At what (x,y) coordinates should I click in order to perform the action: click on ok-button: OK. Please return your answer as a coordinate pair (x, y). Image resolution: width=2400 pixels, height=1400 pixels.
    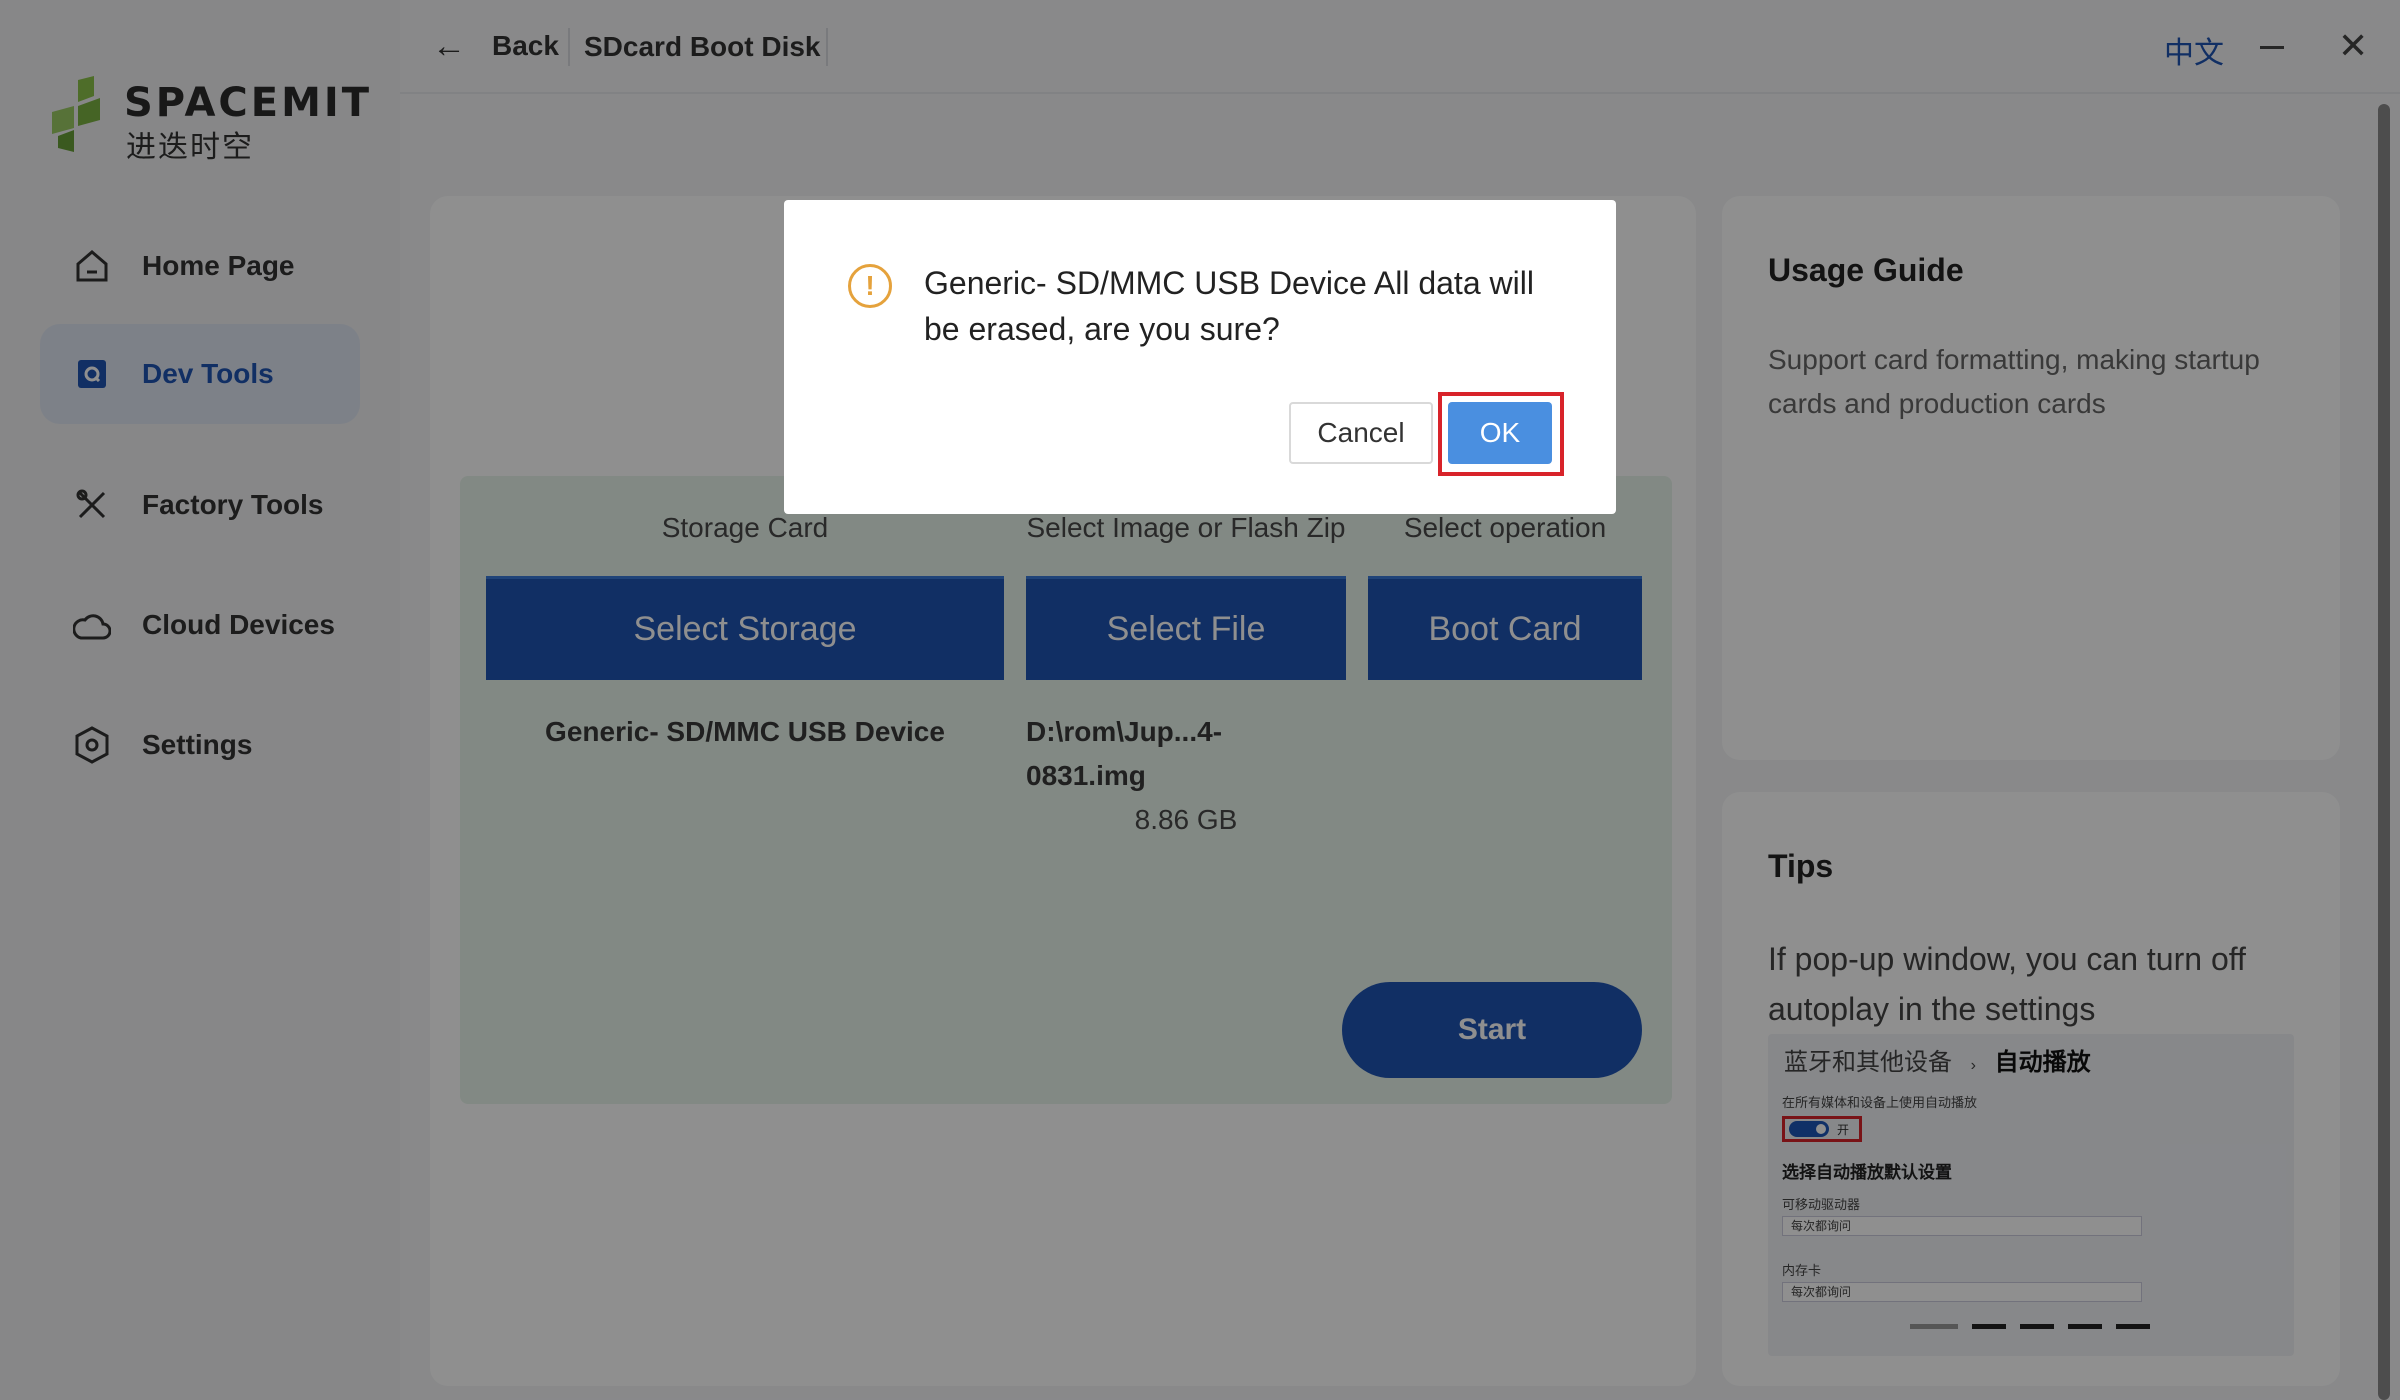
    Looking at the image, I should click on (1500, 433).